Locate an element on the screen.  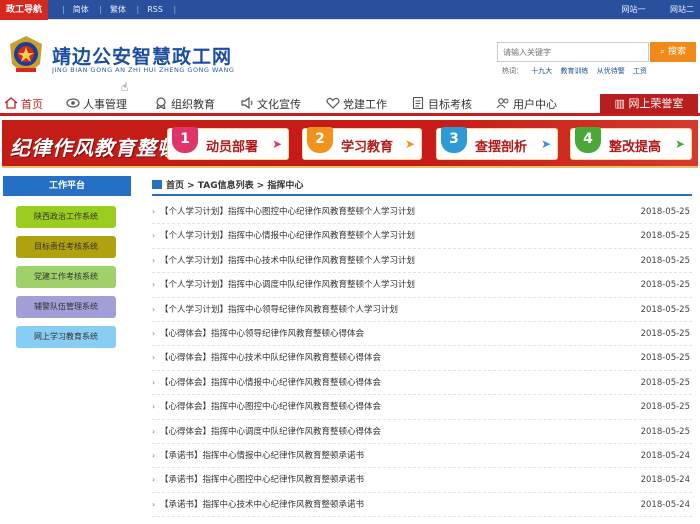
article-title: 【心得体会】指挥中心图控中心纪律作风教育整顿心得体会 is located at coordinates (270, 407).